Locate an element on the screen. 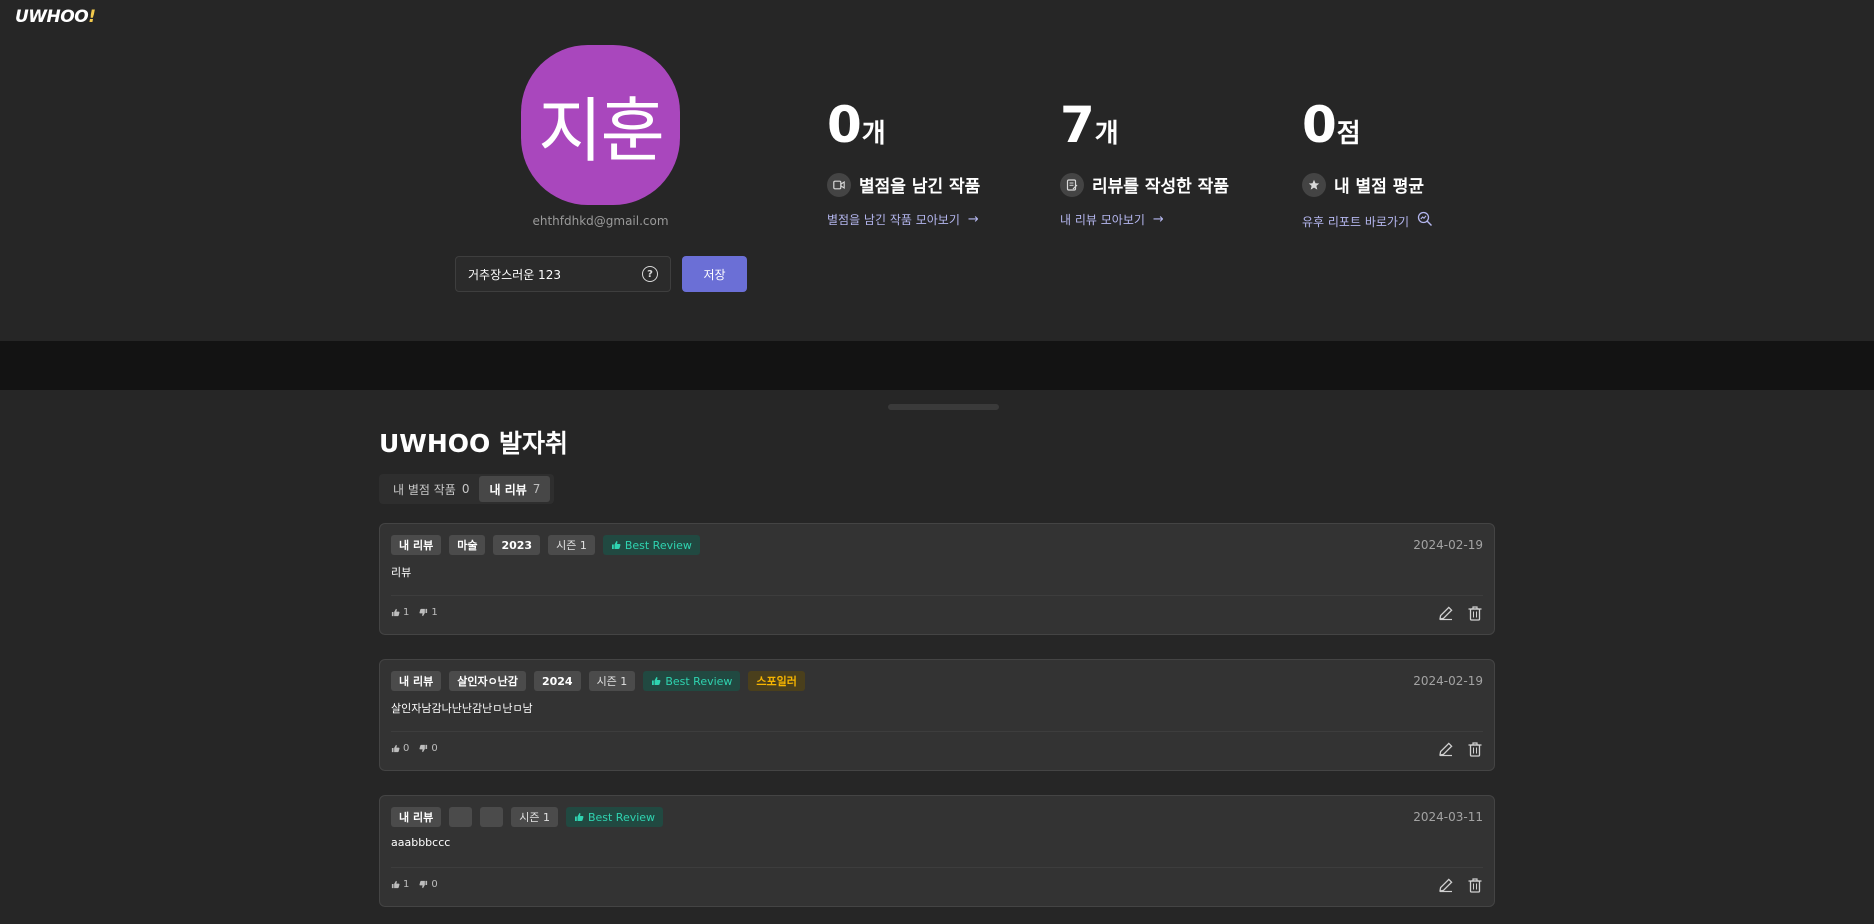 The image size is (1874, 924). review-text: aaabbbccc is located at coordinates (421, 842).